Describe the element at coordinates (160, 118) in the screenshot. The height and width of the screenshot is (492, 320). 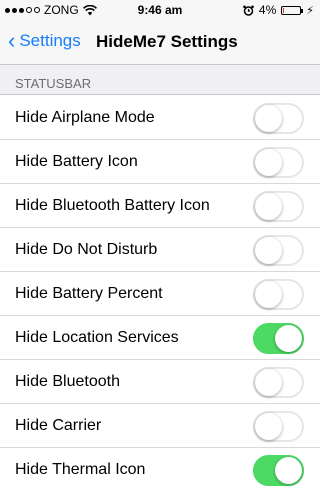
I see `settings-row: Hide Airplane Mode` at that location.